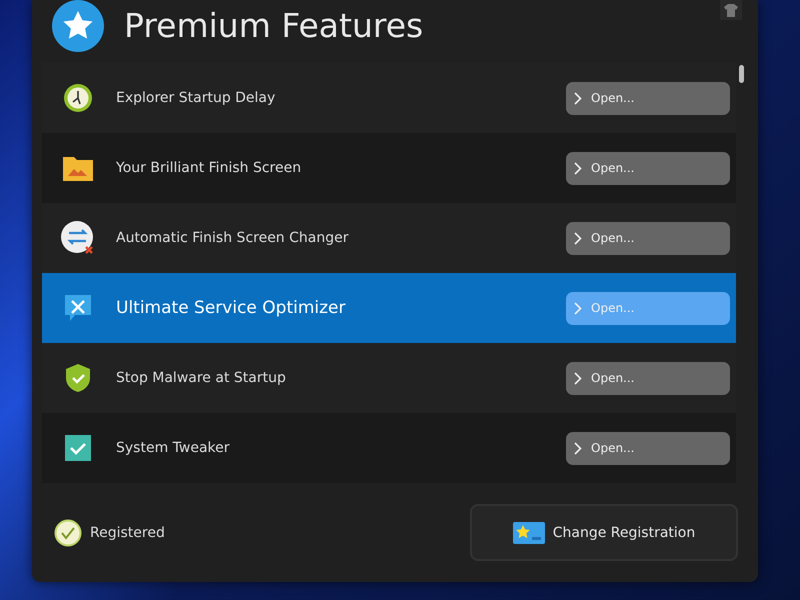 The image size is (800, 600). What do you see at coordinates (209, 168) in the screenshot?
I see `feature-label: Your Brilliant Finish Screen` at bounding box center [209, 168].